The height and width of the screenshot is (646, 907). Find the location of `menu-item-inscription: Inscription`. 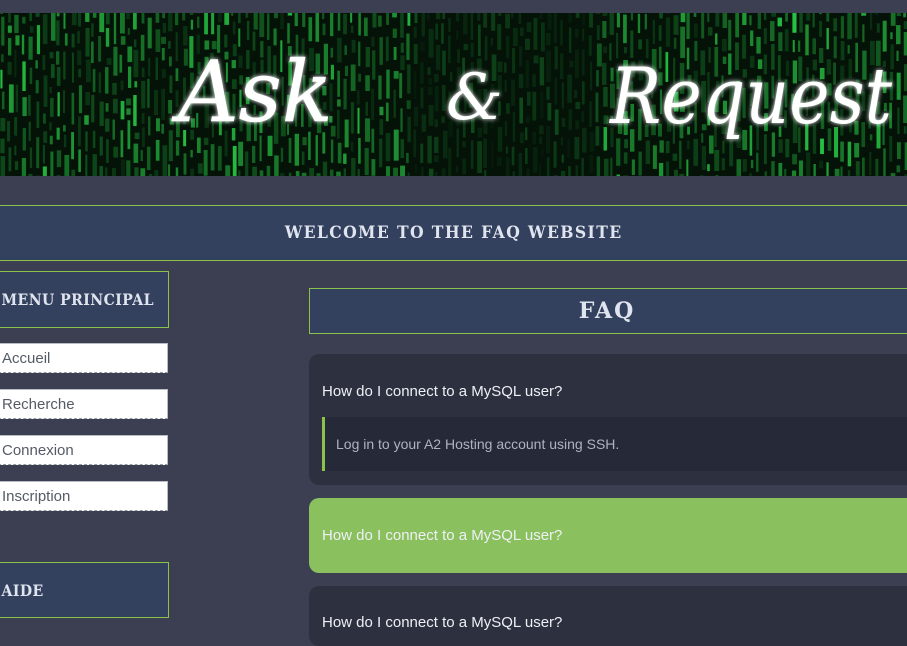

menu-item-inscription: Inscription is located at coordinates (84, 496).